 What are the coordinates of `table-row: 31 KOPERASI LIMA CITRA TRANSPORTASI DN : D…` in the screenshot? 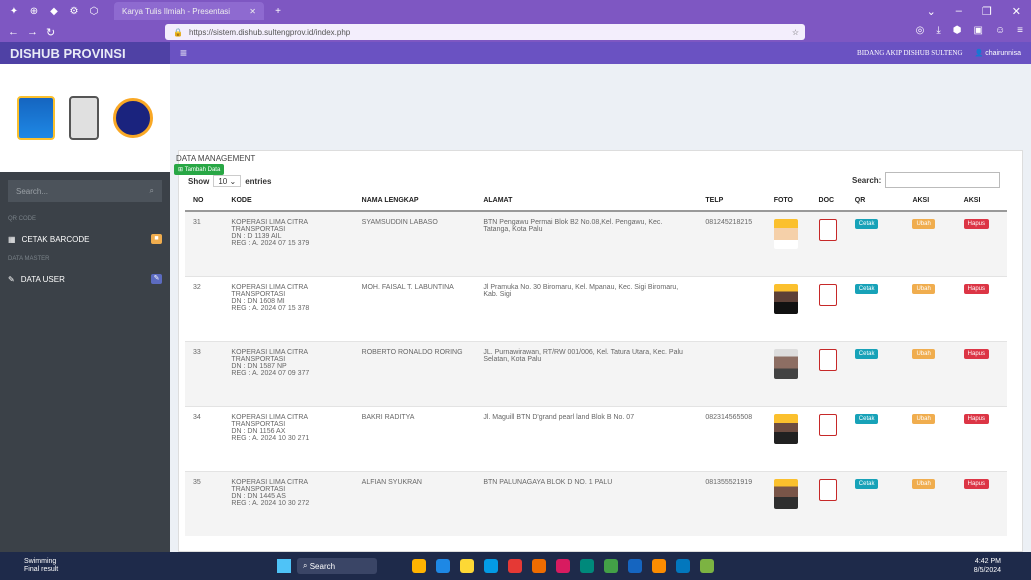 It's located at (596, 243).